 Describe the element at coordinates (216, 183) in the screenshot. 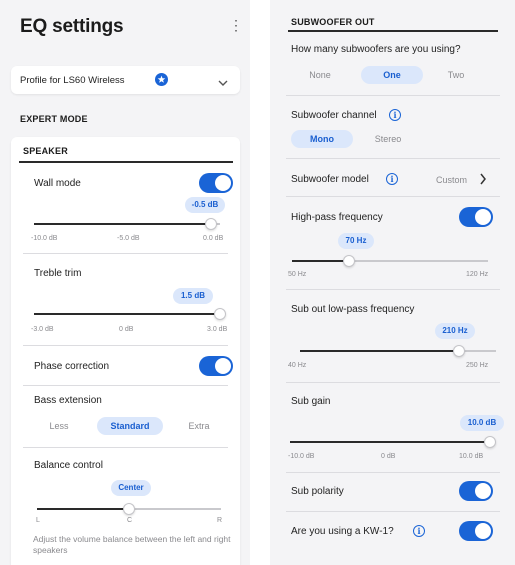

I see `wall-mode-toggle` at that location.